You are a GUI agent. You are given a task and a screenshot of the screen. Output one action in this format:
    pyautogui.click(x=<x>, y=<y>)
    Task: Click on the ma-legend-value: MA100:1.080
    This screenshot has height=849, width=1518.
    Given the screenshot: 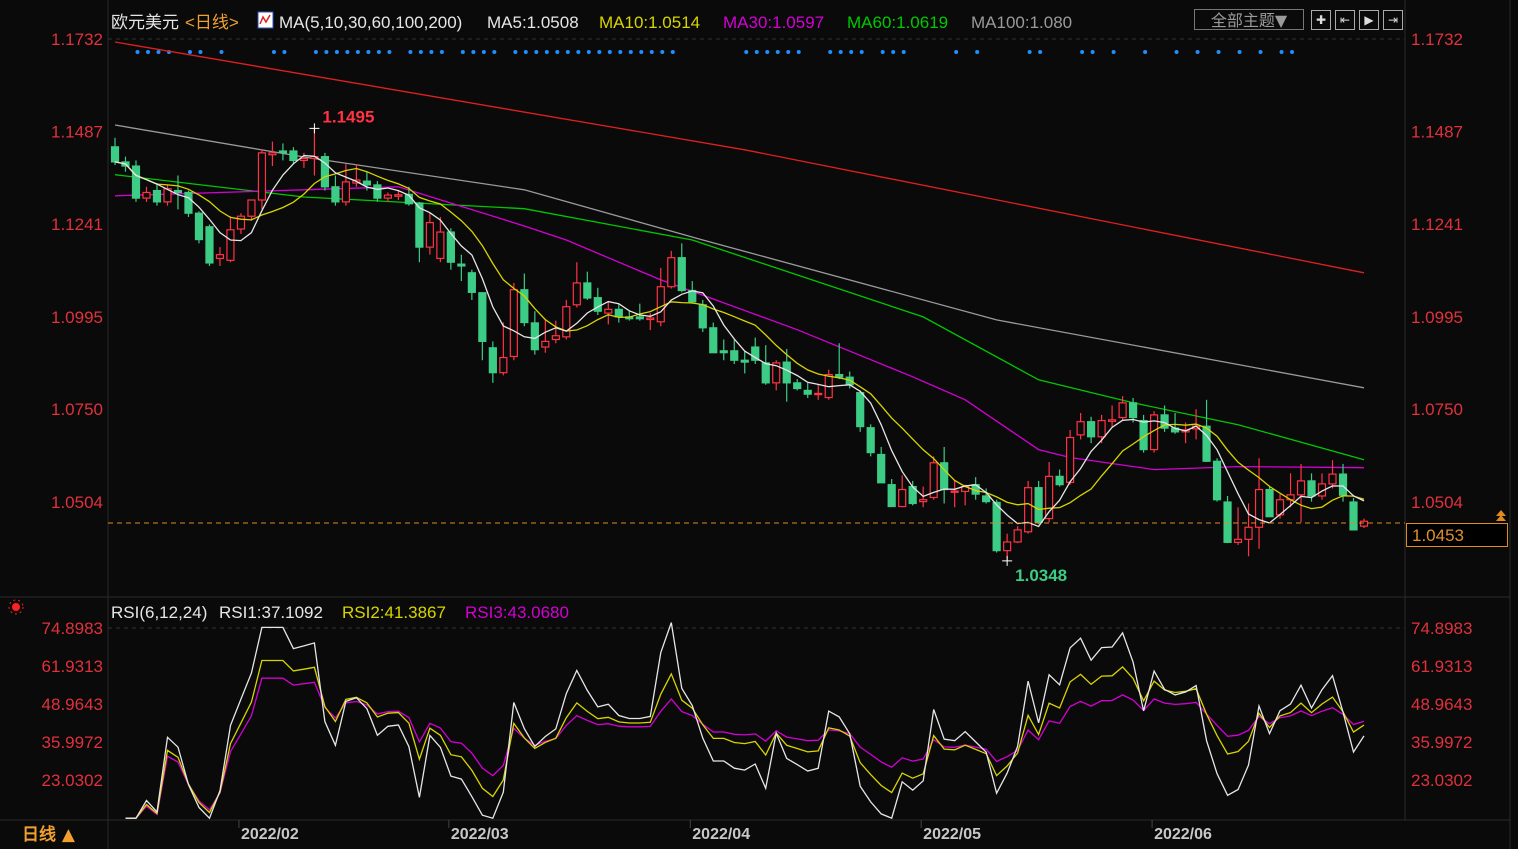 What is the action you would take?
    pyautogui.click(x=1021, y=22)
    